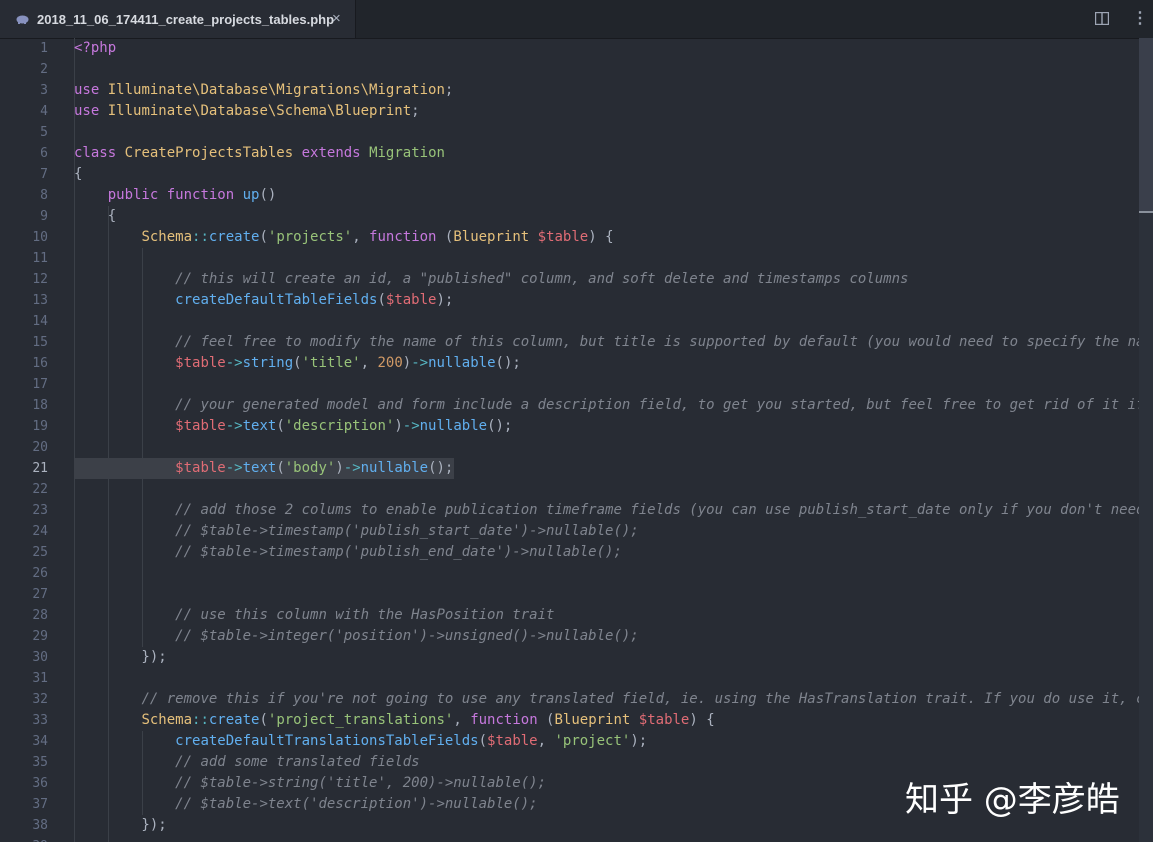  What do you see at coordinates (576, 839) in the screenshot?
I see `code-line: 39` at bounding box center [576, 839].